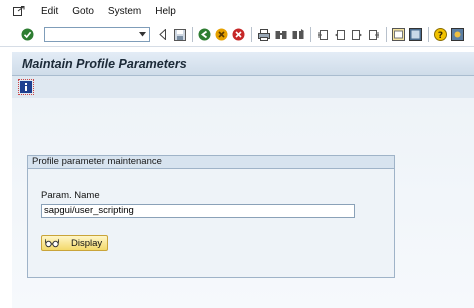  Describe the element at coordinates (83, 11) in the screenshot. I see `menu-goto: Goto` at that location.